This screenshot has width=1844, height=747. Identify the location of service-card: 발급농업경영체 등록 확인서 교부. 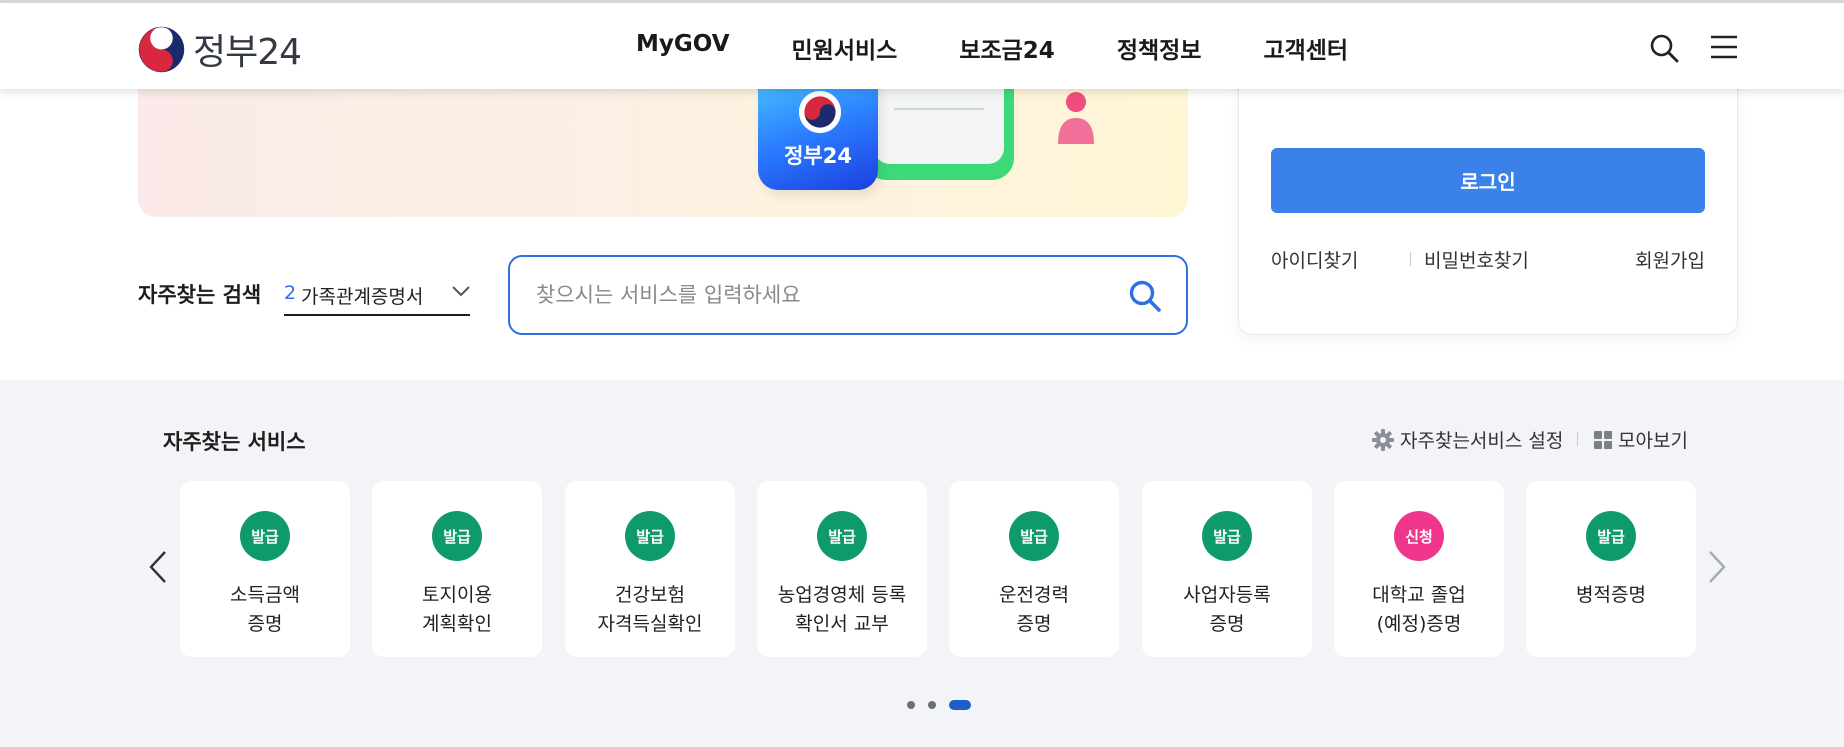
(842, 569).